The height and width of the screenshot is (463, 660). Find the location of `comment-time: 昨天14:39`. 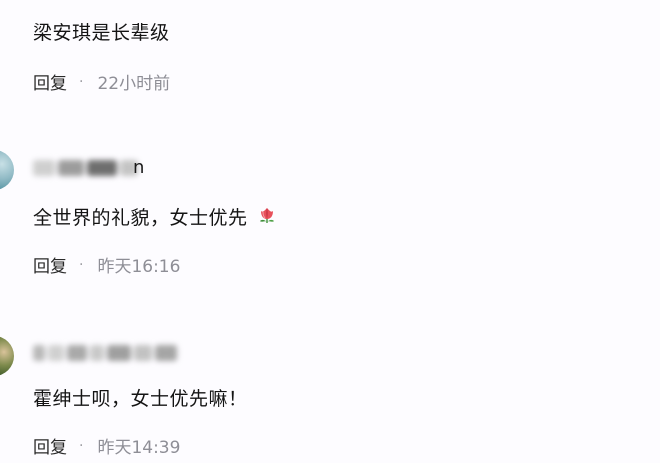

comment-time: 昨天14:39 is located at coordinates (139, 448).